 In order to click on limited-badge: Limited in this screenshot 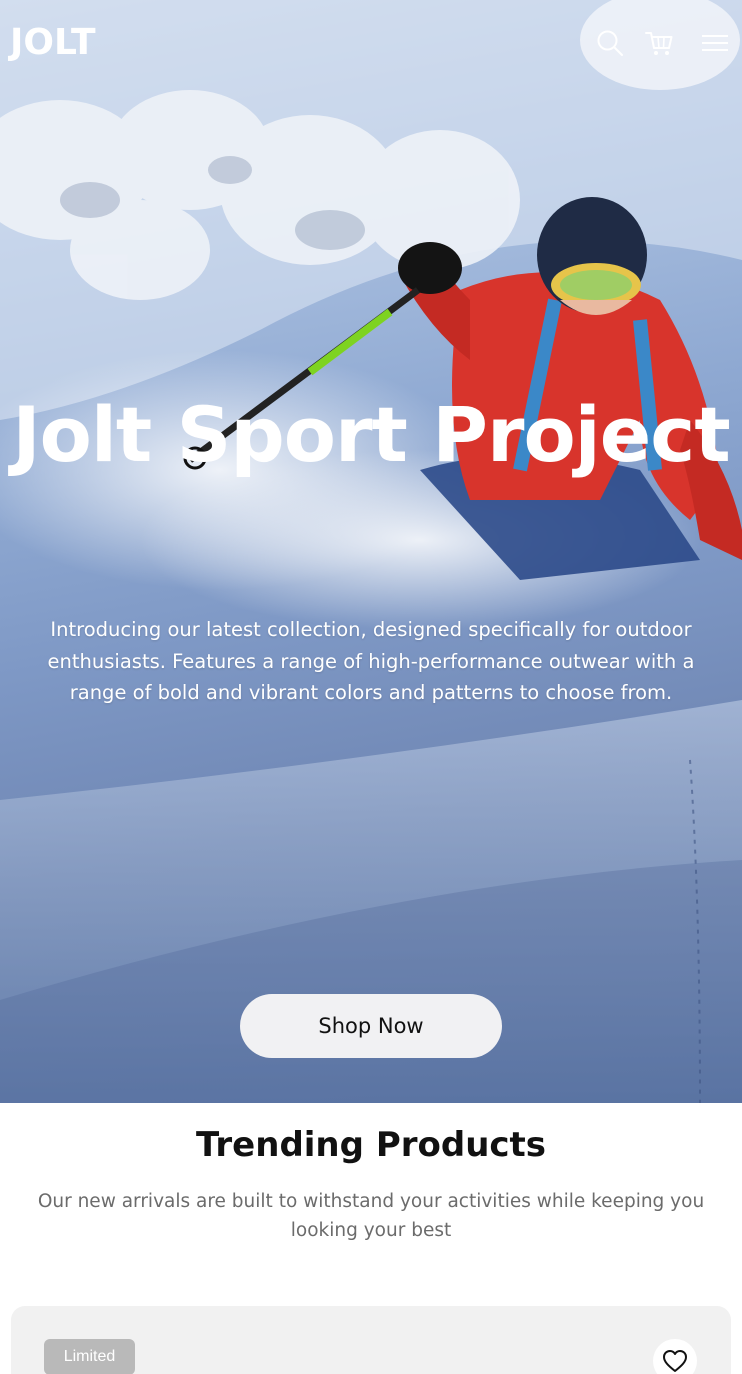, I will do `click(89, 1356)`.